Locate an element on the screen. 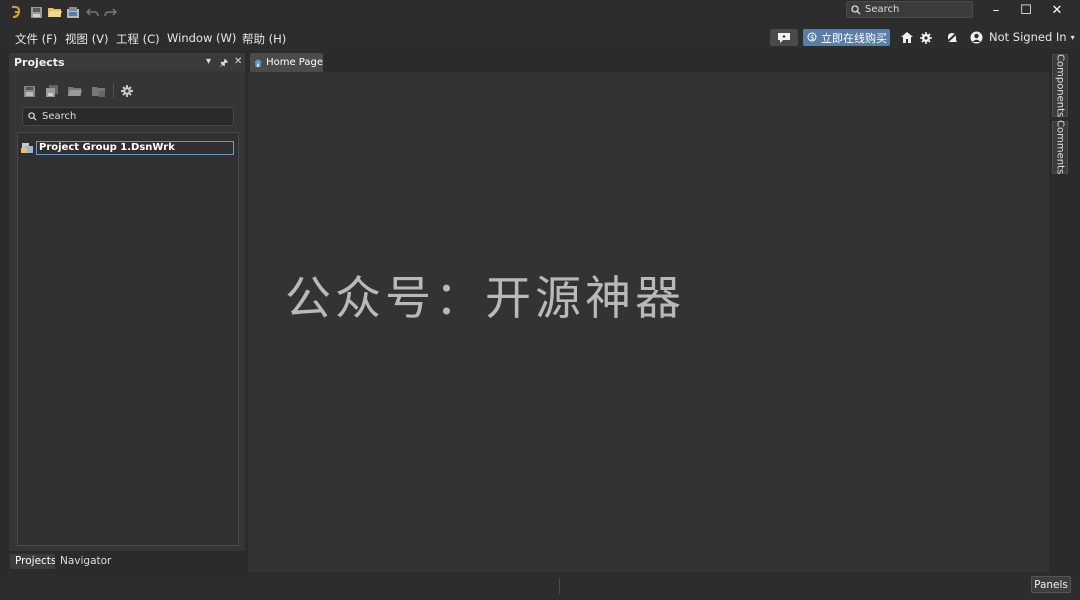 The image size is (1080, 600). title-bar: Search – ☐ ✕ is located at coordinates (540, 12).